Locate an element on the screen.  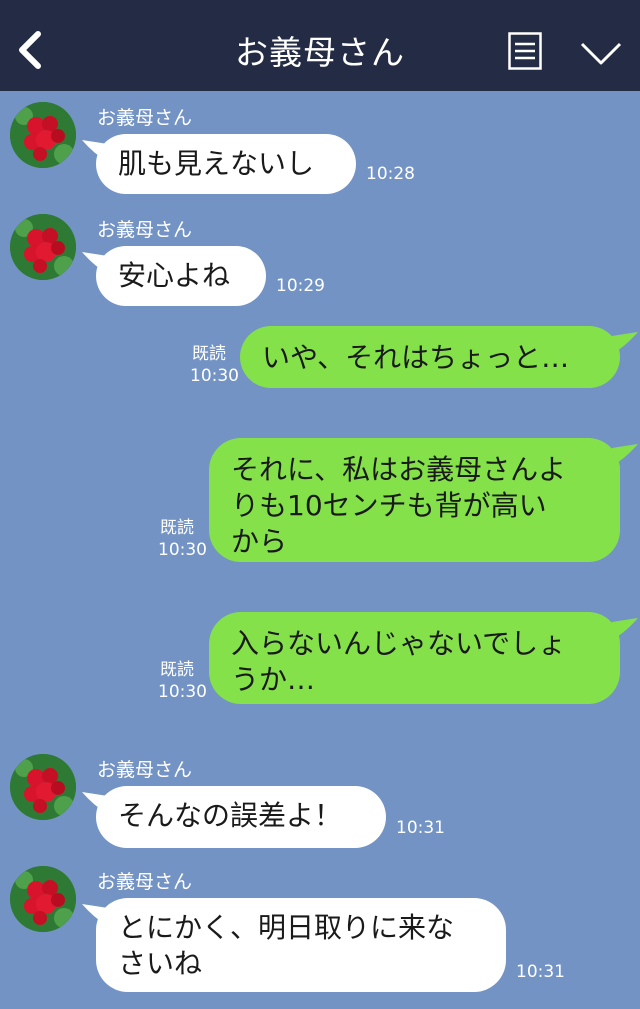
message-row: お義母さん とにかく、明日取りに来な さいね 10:31 is located at coordinates (320, 936).